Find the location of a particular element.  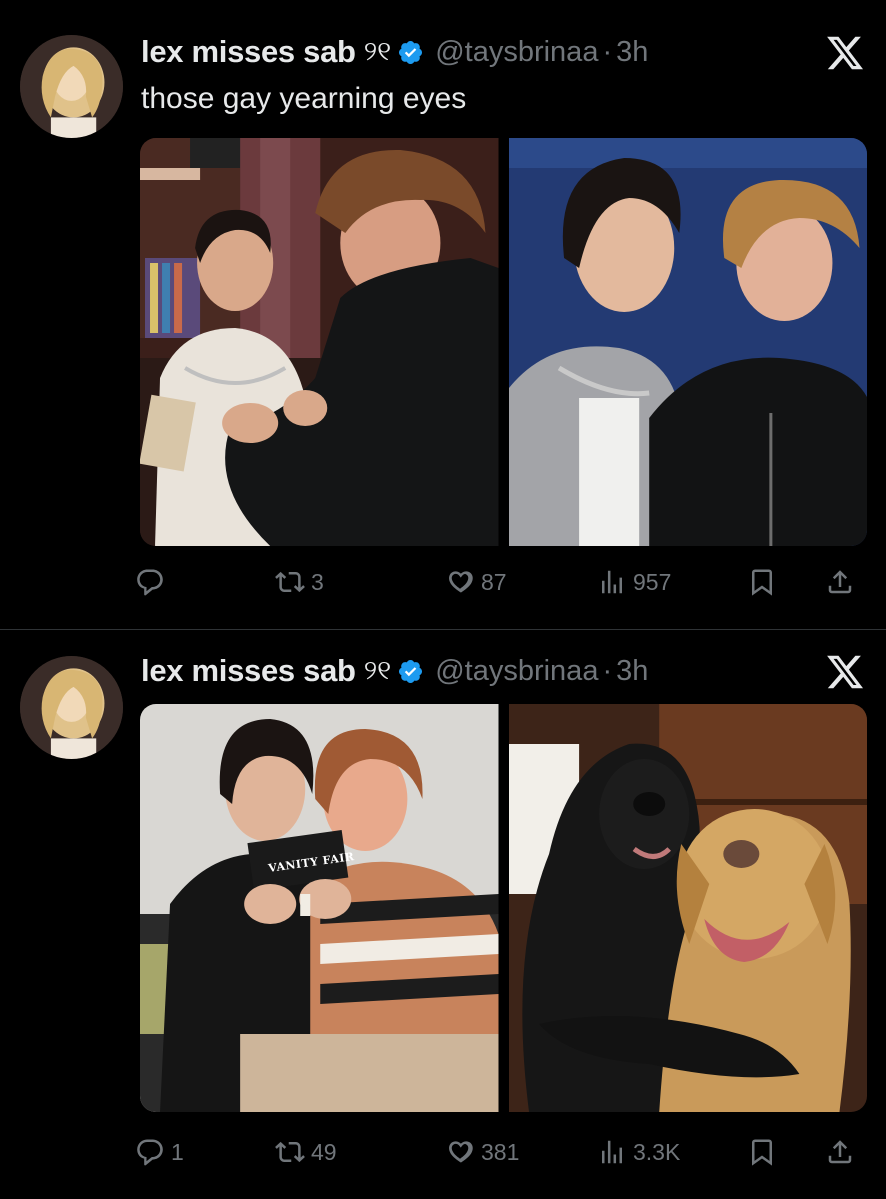

tweet-actions: 1 49 381 3.3K is located at coordinates (502, 1152).